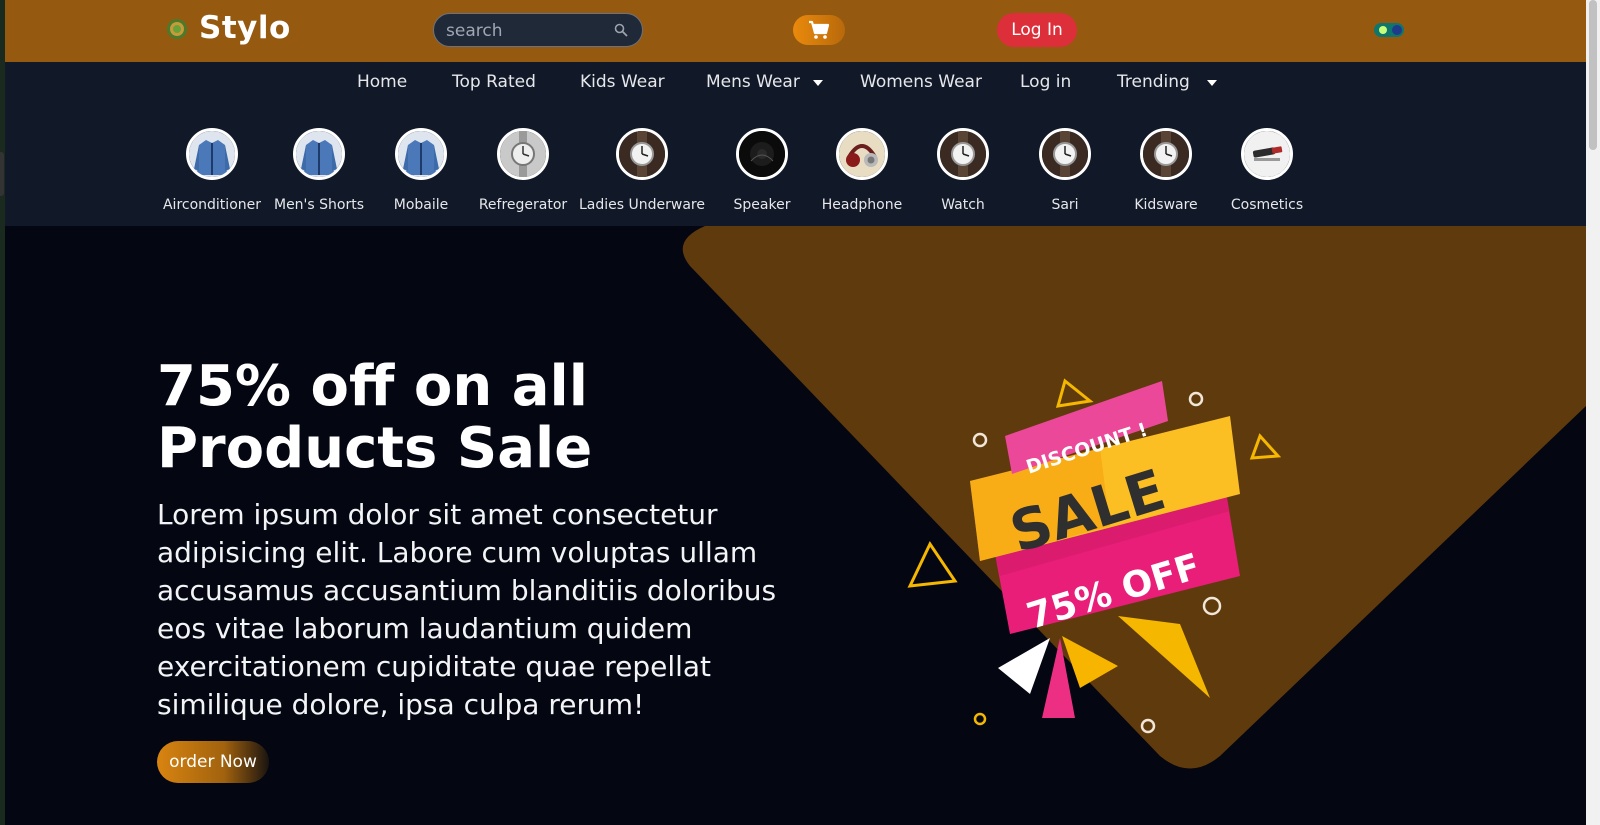 This screenshot has width=1600, height=825. I want to click on headphone-thumb-icon, so click(862, 154).